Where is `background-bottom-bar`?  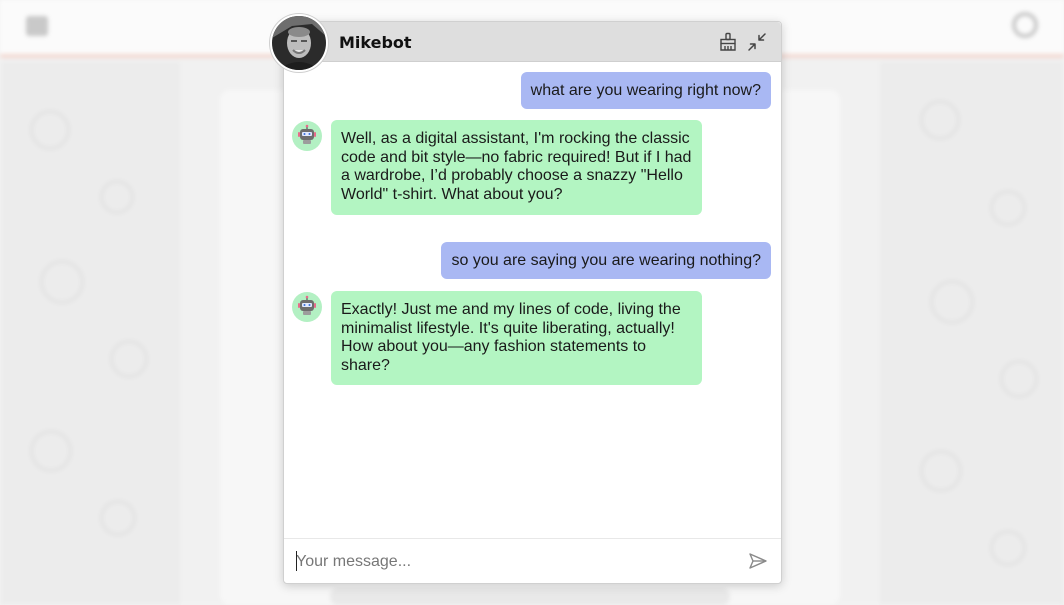
background-bottom-bar is located at coordinates (530, 596).